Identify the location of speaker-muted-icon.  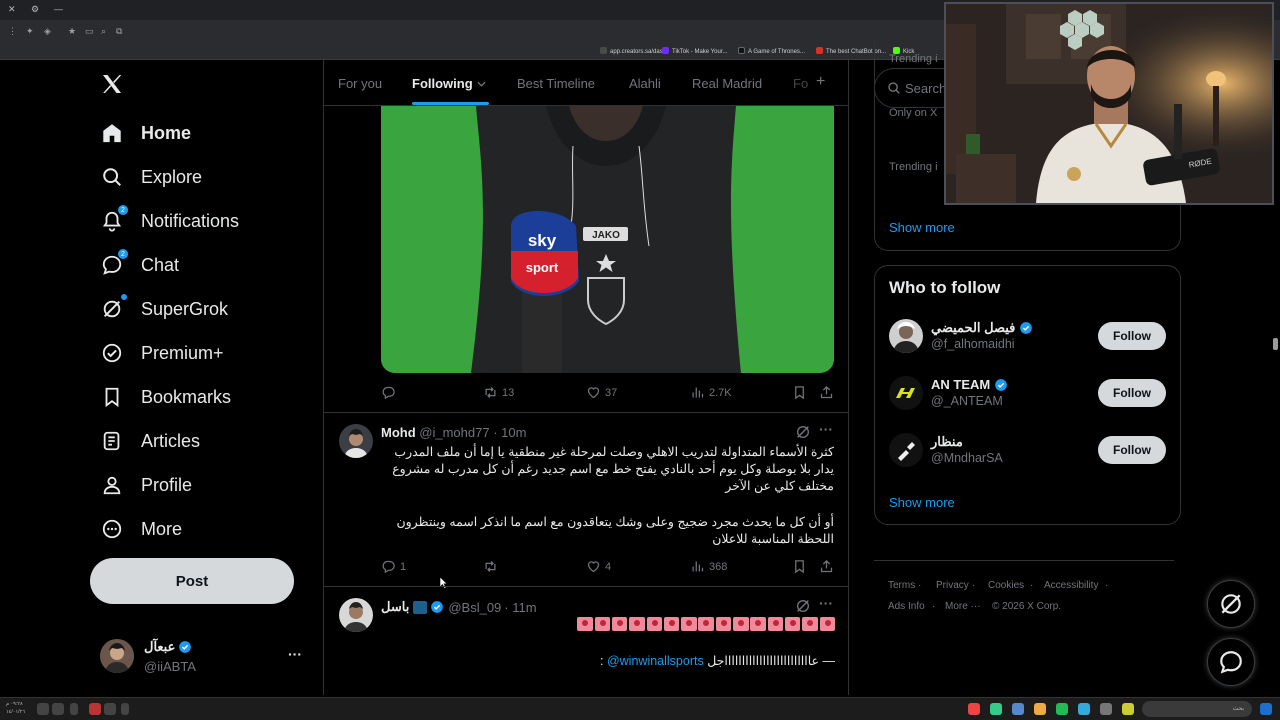
(110, 709).